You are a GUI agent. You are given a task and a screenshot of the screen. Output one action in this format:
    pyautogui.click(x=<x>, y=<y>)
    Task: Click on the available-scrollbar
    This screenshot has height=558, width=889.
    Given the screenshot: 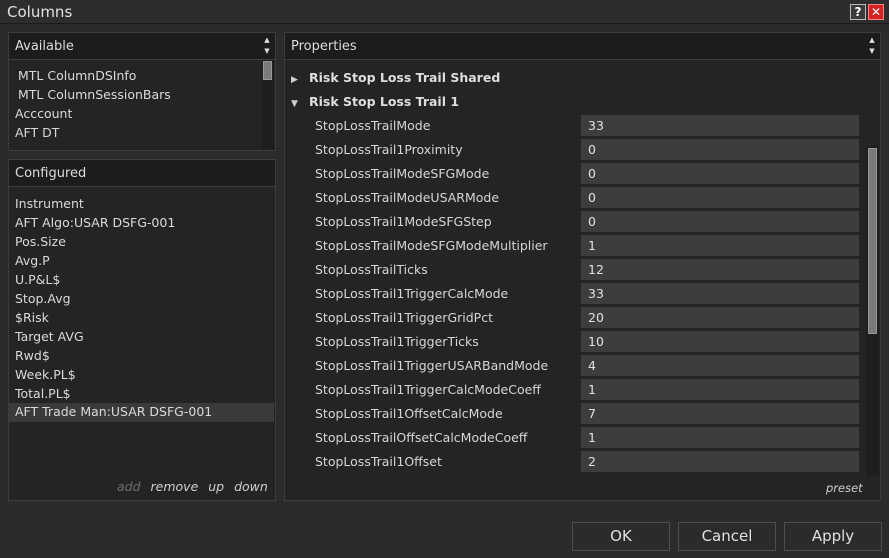 What is the action you would take?
    pyautogui.click(x=268, y=105)
    